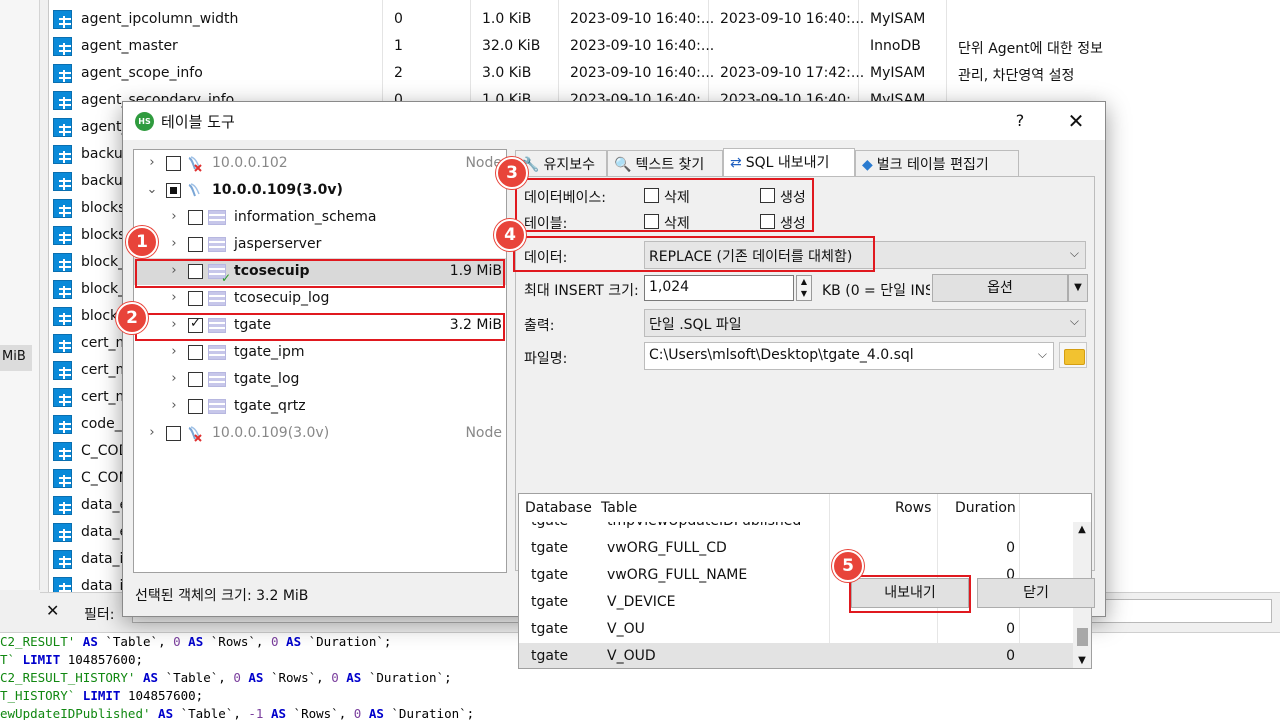 Image resolution: width=1280 pixels, height=720 pixels. What do you see at coordinates (913, 508) in the screenshot?
I see `col-header-rows: Rows` at bounding box center [913, 508].